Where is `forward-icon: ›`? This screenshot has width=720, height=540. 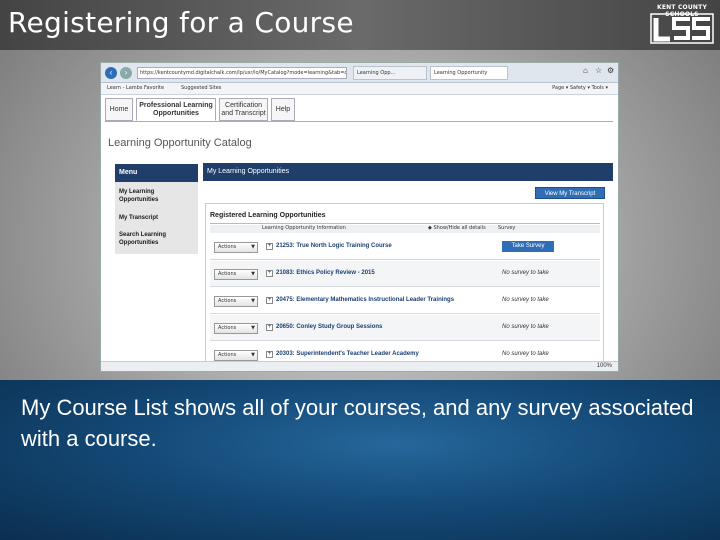
forward-icon: › is located at coordinates (126, 73).